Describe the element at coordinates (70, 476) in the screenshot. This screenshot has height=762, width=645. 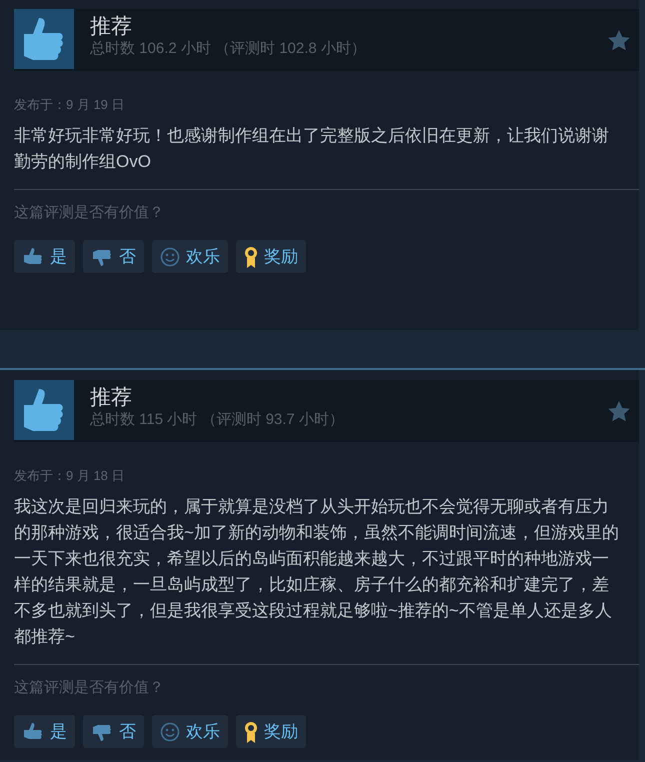
I see `post-date: 发布于：9 月 18 日` at that location.